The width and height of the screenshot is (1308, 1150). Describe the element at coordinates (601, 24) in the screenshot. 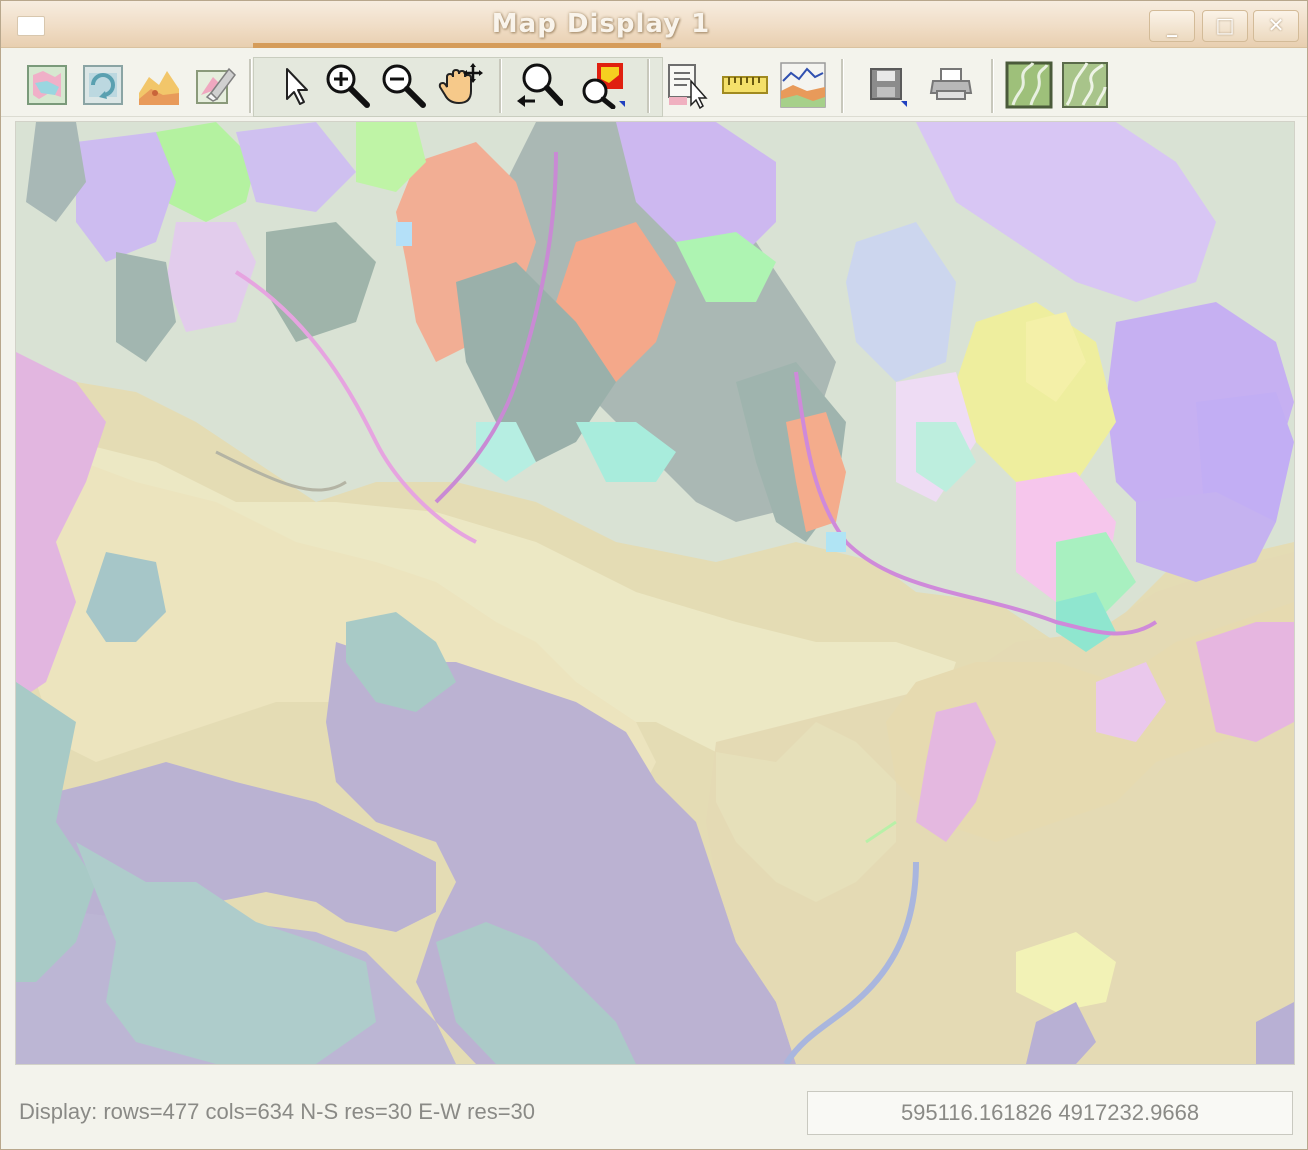

I see `window-title: Map Display 1` at that location.